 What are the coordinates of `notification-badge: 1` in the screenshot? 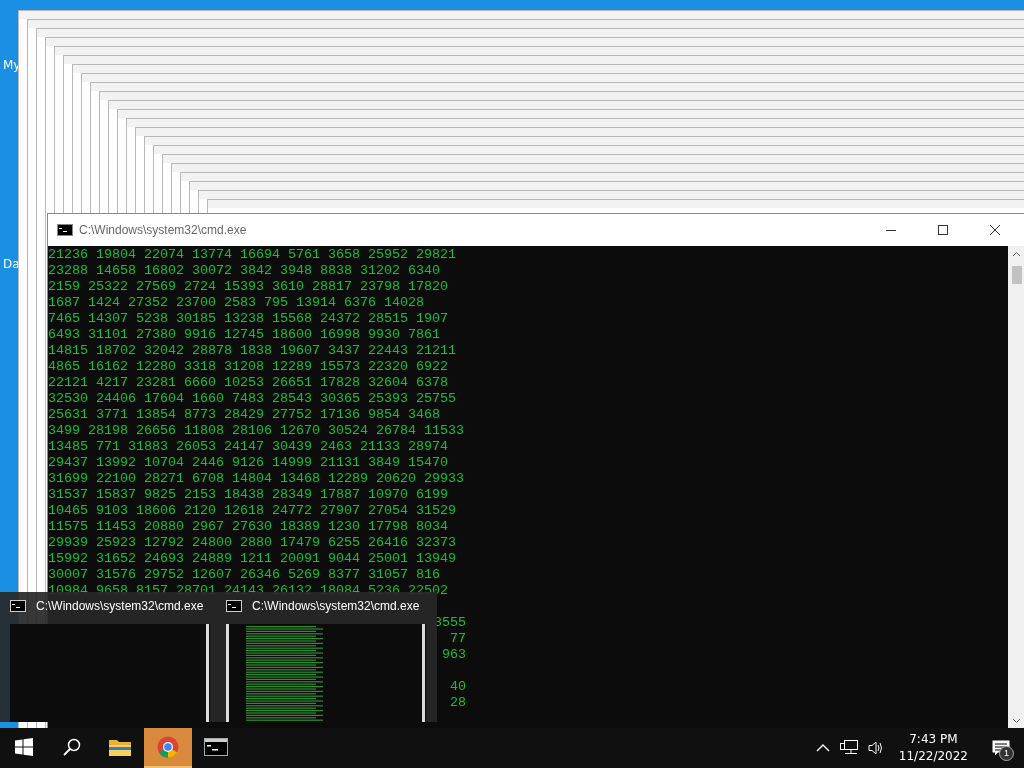 It's located at (1006, 753).